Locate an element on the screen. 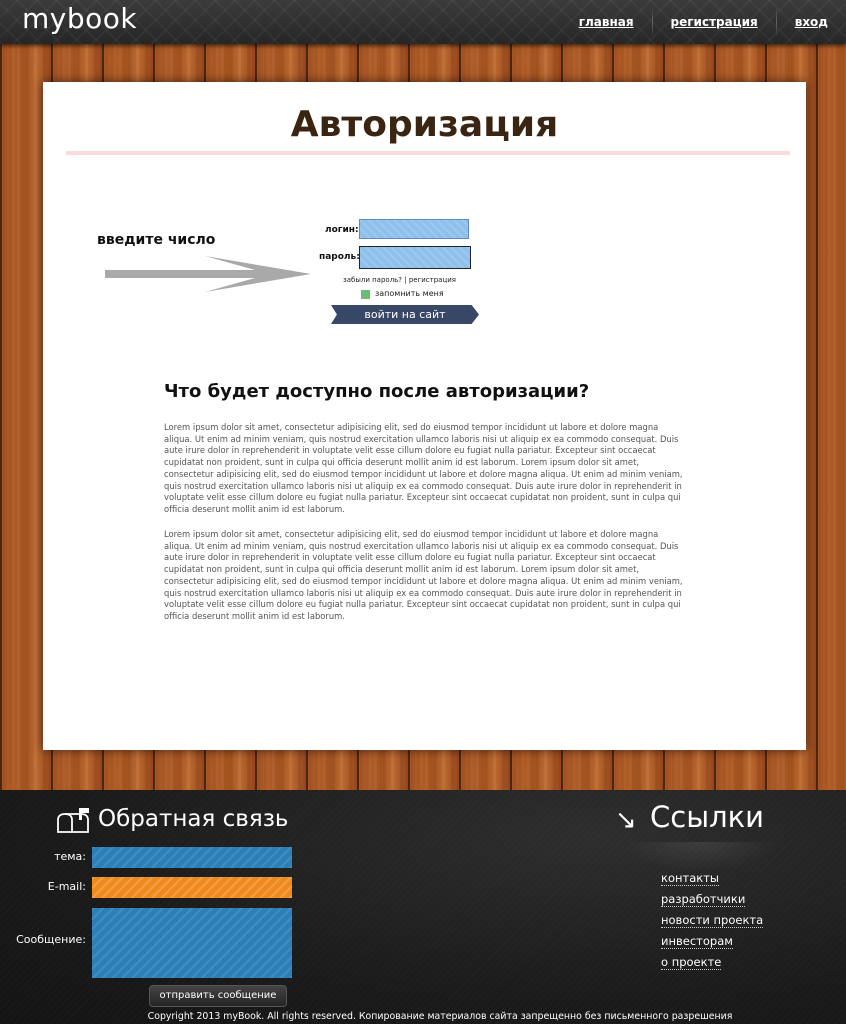 The image size is (846, 1024). message-label: Сообщение: is located at coordinates (51, 939).